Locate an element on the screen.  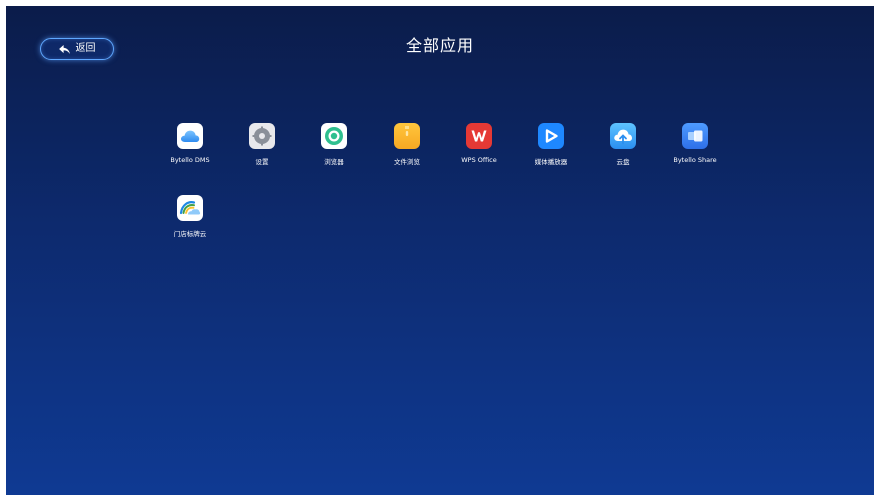
app-bytello-dms: Bytello DMS is located at coordinates (190, 143).